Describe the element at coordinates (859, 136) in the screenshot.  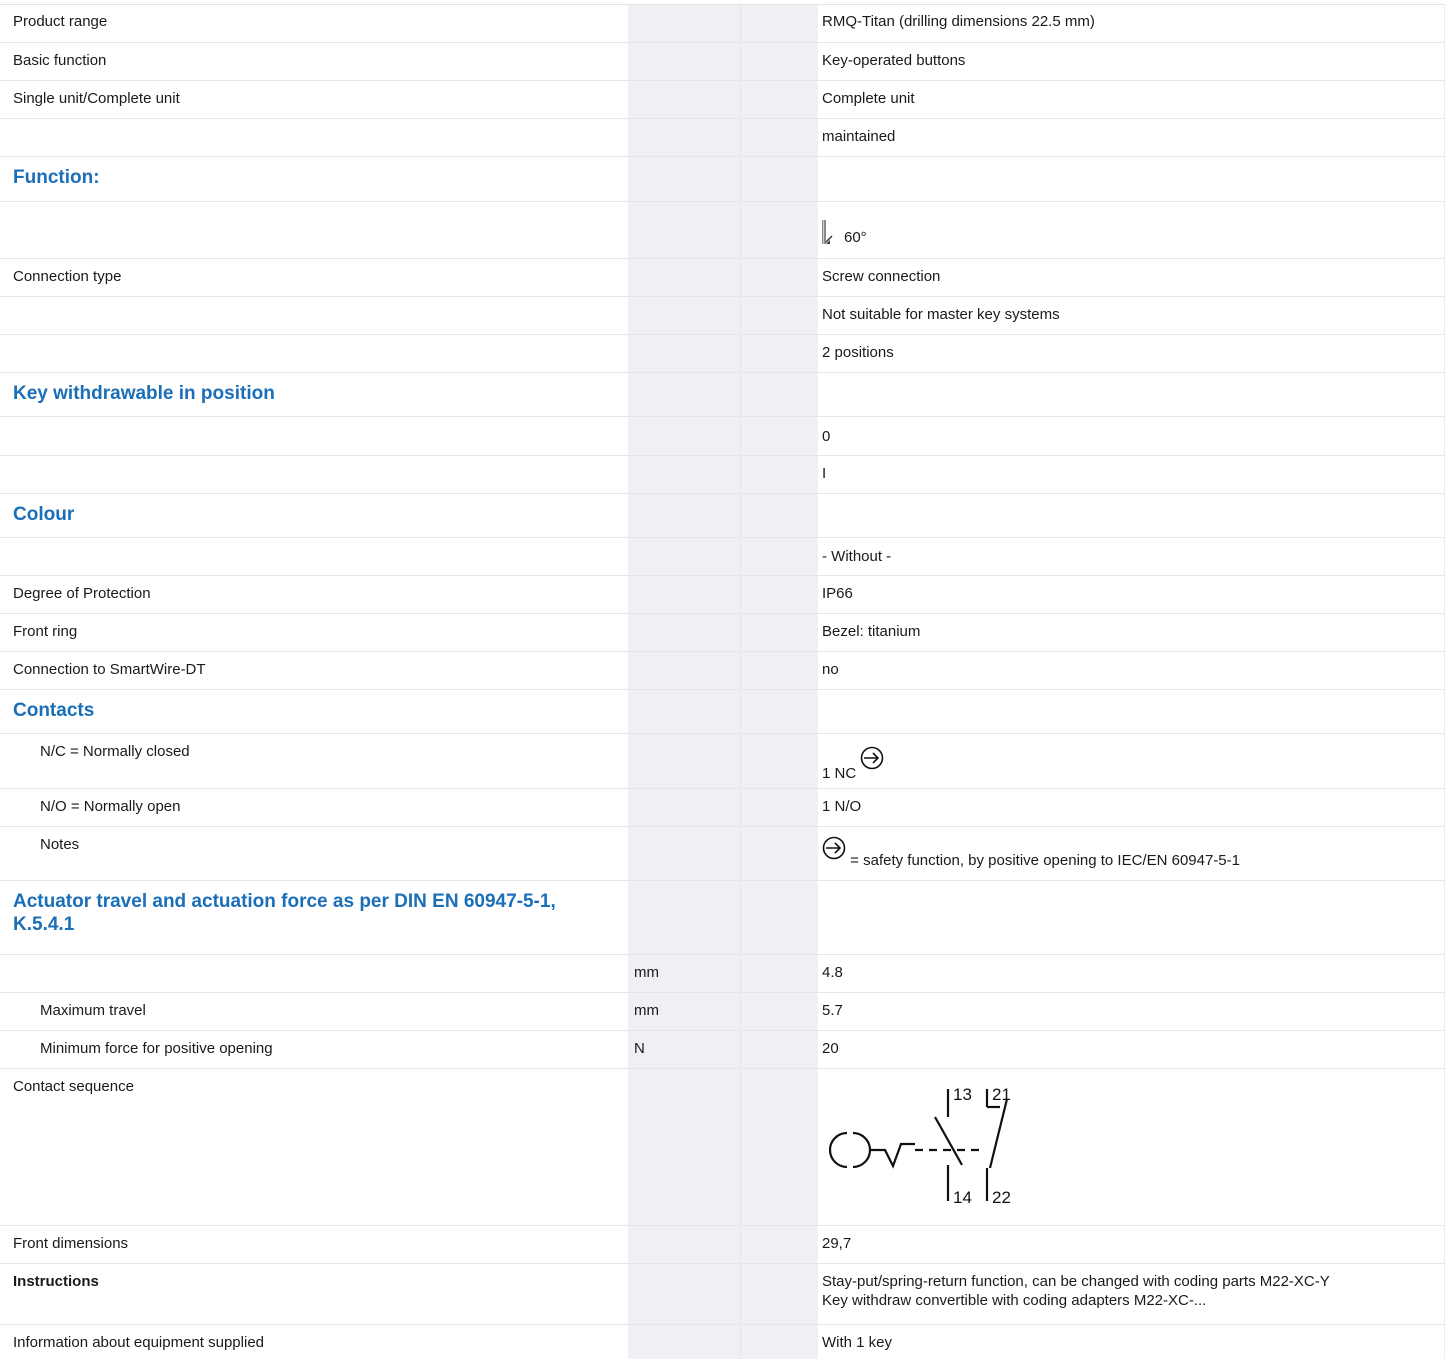
I see `row-value: maintained` at that location.